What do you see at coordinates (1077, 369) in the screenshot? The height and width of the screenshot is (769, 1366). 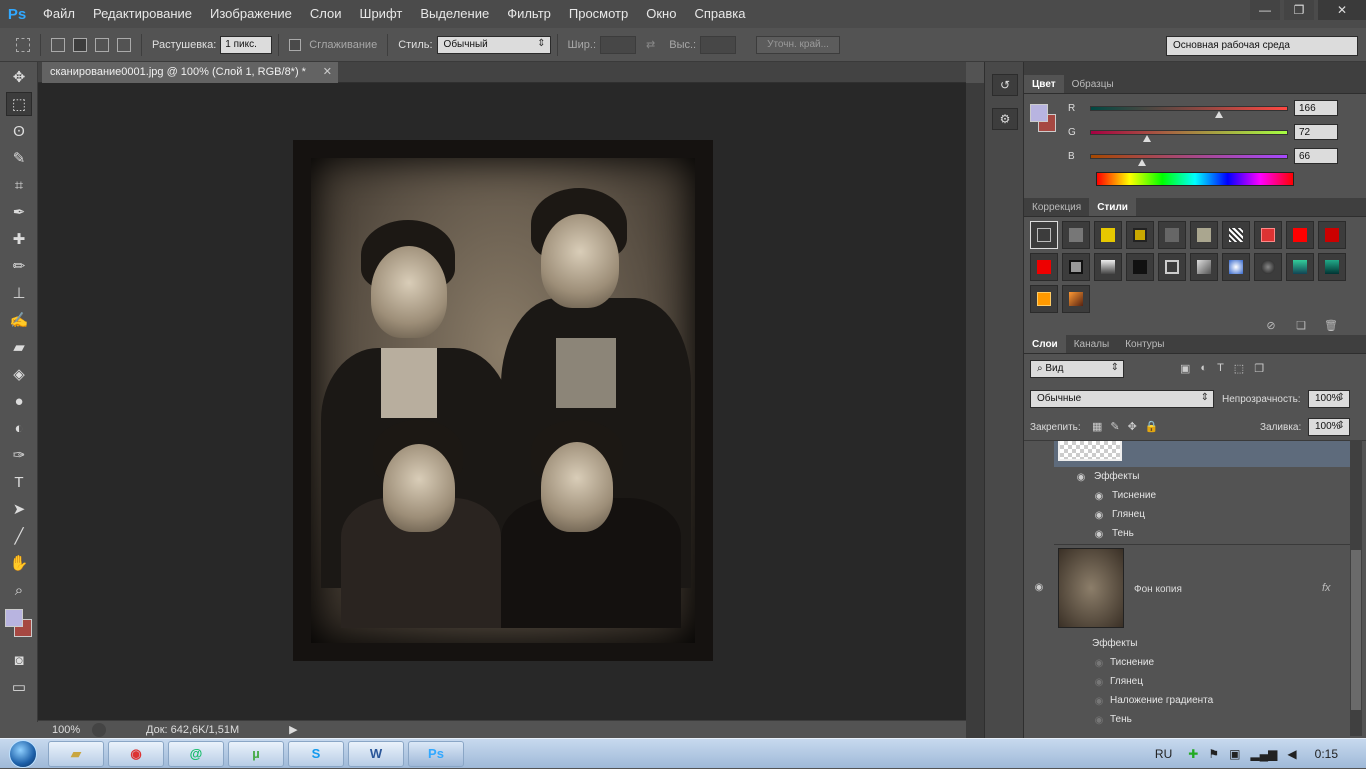 I see `layer-filter-select: ⌕ Вид` at bounding box center [1077, 369].